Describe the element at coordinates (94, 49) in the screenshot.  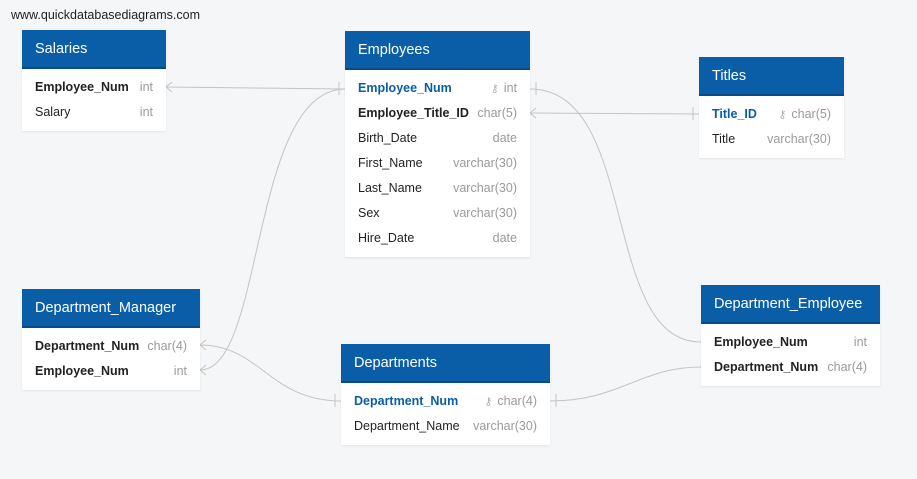
I see `table-header: Salaries` at that location.